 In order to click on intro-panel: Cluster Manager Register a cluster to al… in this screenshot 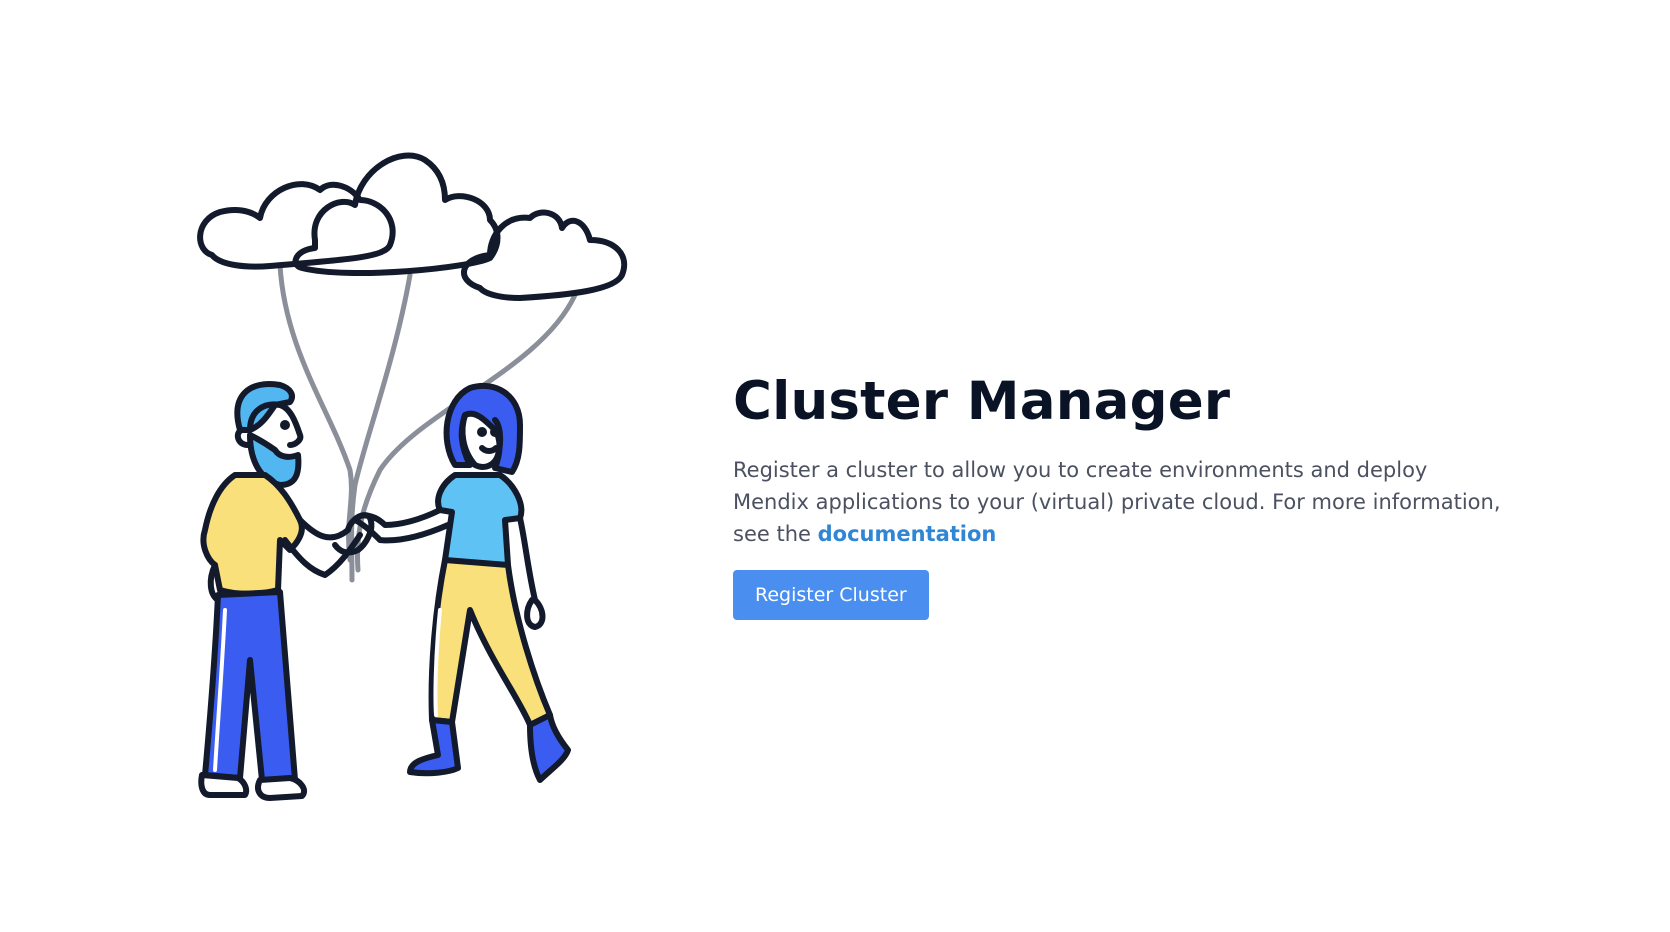, I will do `click(1133, 495)`.